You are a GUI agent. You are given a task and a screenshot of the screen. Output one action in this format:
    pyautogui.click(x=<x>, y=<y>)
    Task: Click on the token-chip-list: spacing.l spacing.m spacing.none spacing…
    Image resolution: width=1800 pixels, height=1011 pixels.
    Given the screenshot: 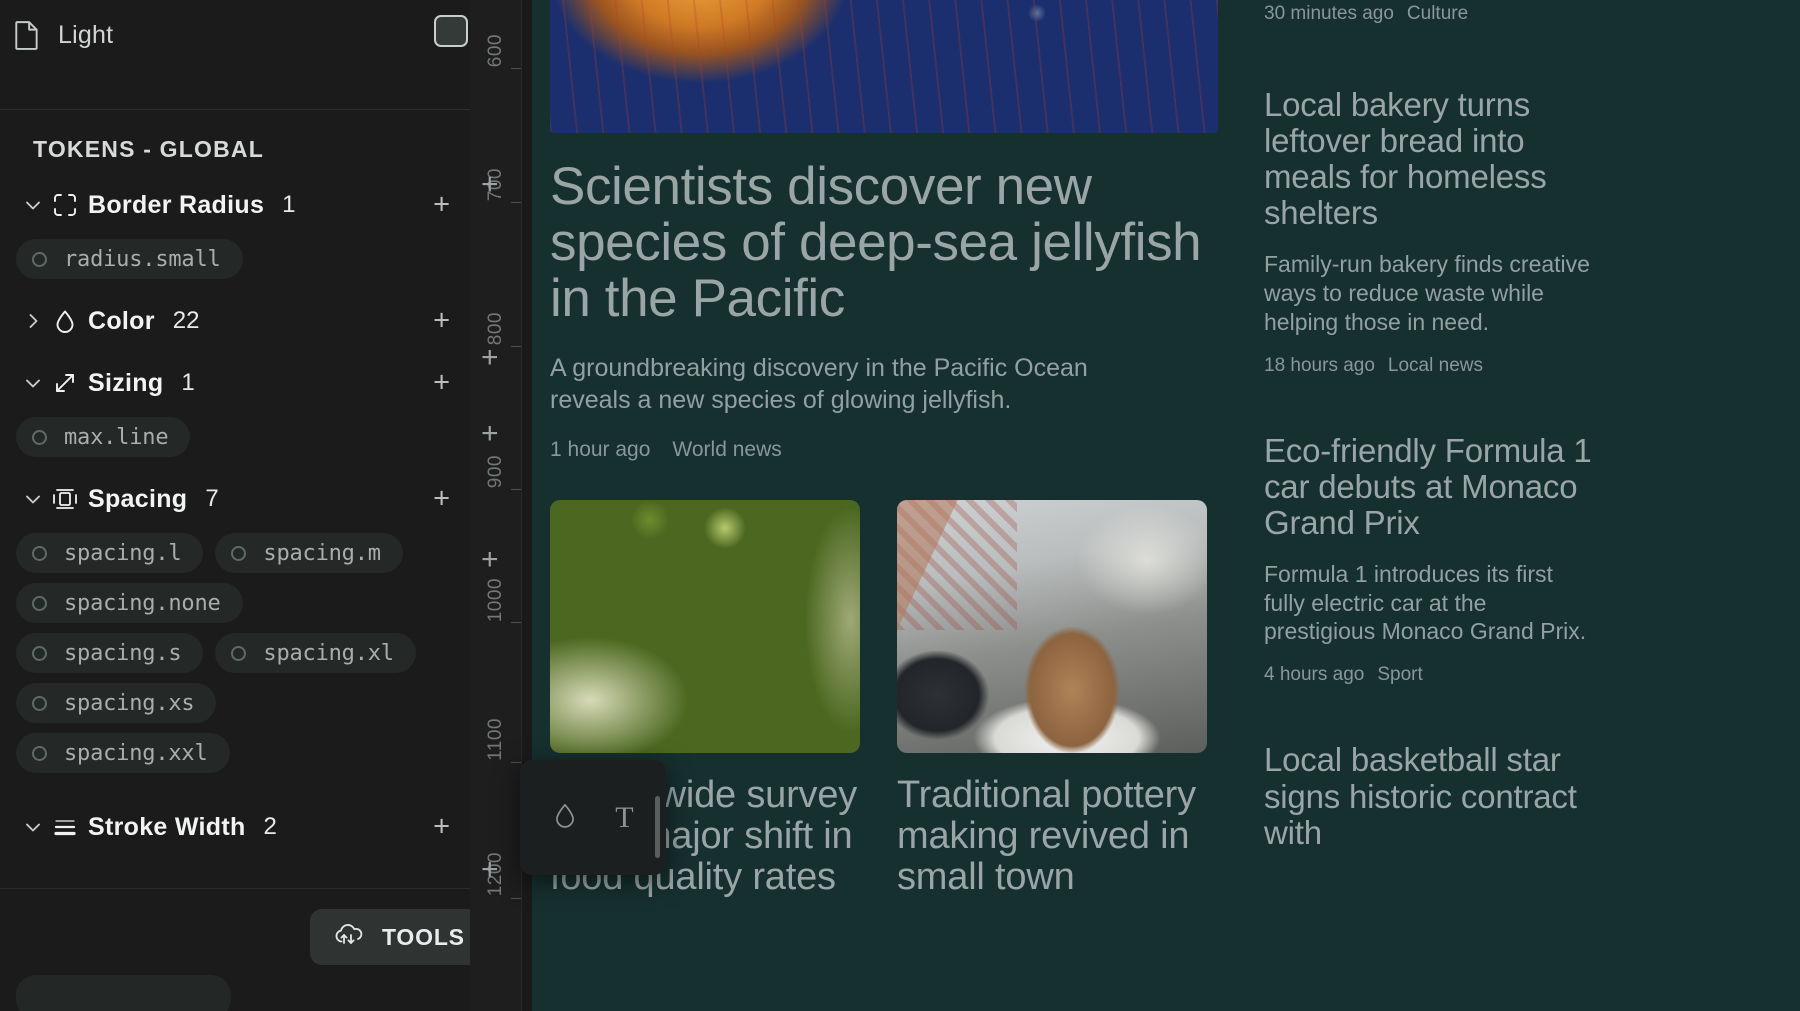 What is the action you would take?
    pyautogui.click(x=215, y=646)
    